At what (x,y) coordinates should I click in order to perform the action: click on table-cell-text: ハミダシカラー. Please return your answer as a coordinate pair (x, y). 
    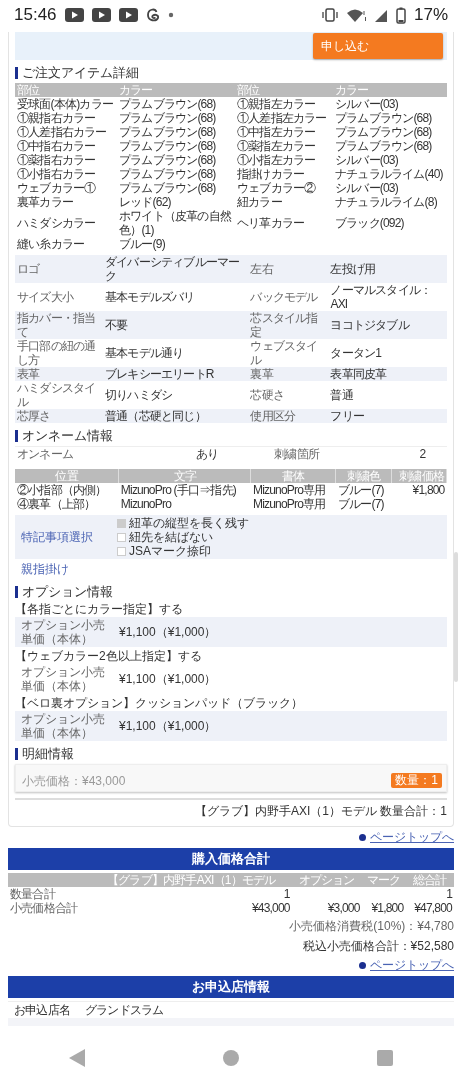
    Looking at the image, I should click on (56, 223).